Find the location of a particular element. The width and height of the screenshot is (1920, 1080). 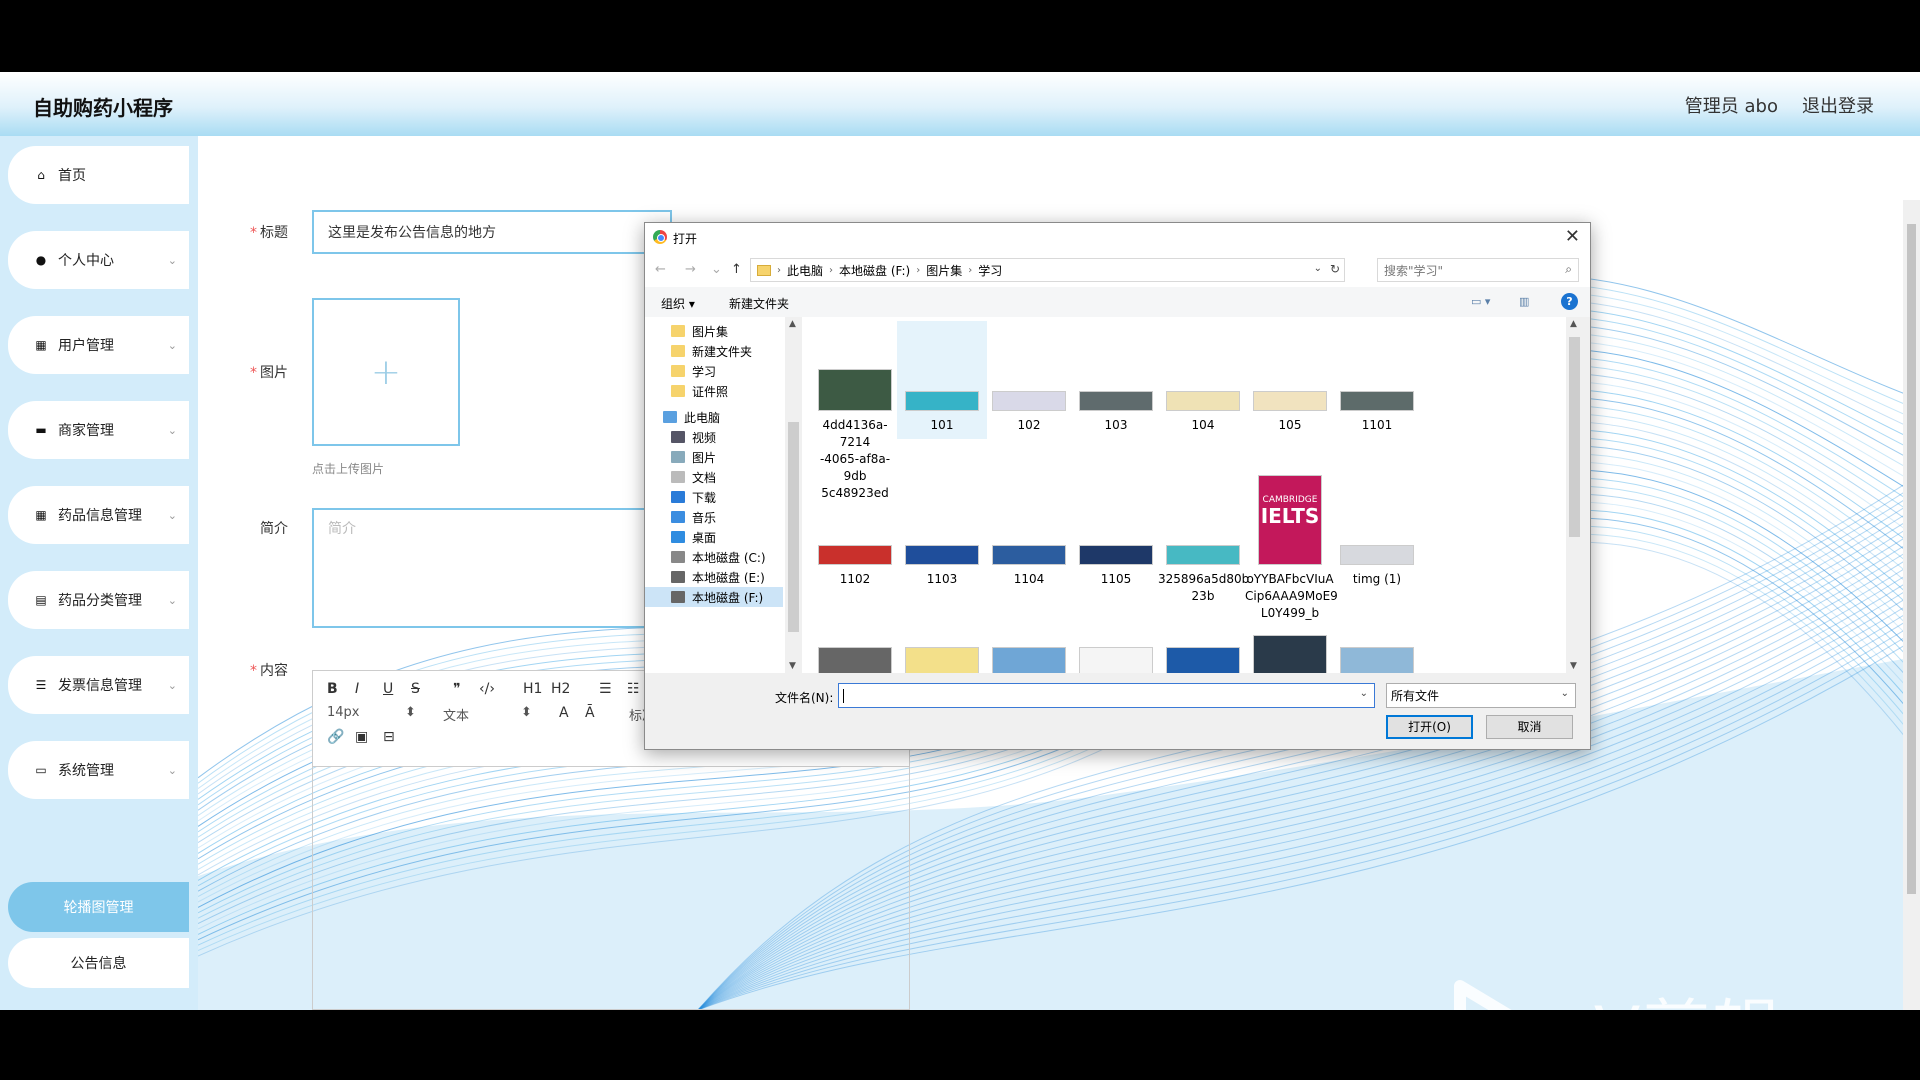

up-icon: ↑ is located at coordinates (736, 269).